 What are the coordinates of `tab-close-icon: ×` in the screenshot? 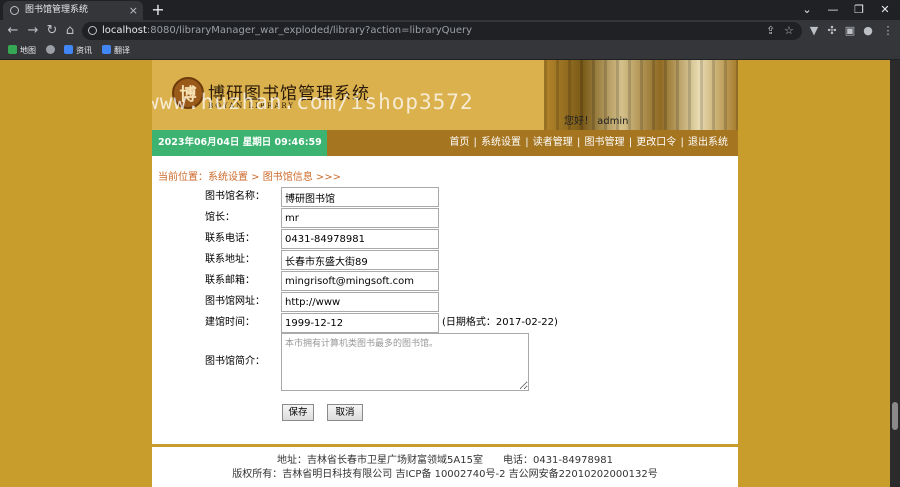 It's located at (133, 10).